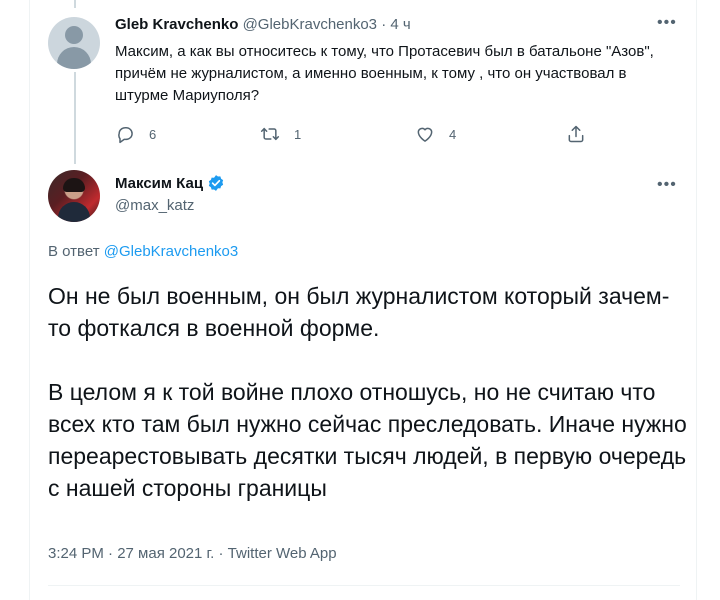 This screenshot has height=600, width=720. I want to click on avatar-photo, so click(74, 196).